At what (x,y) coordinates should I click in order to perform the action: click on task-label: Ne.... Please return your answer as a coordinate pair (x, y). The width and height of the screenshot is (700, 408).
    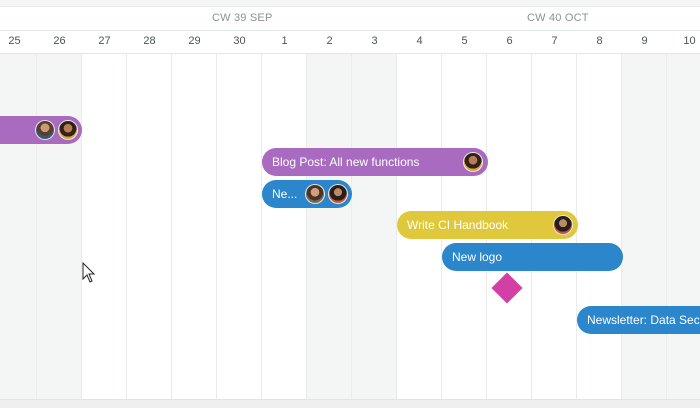
    Looking at the image, I should click on (285, 194).